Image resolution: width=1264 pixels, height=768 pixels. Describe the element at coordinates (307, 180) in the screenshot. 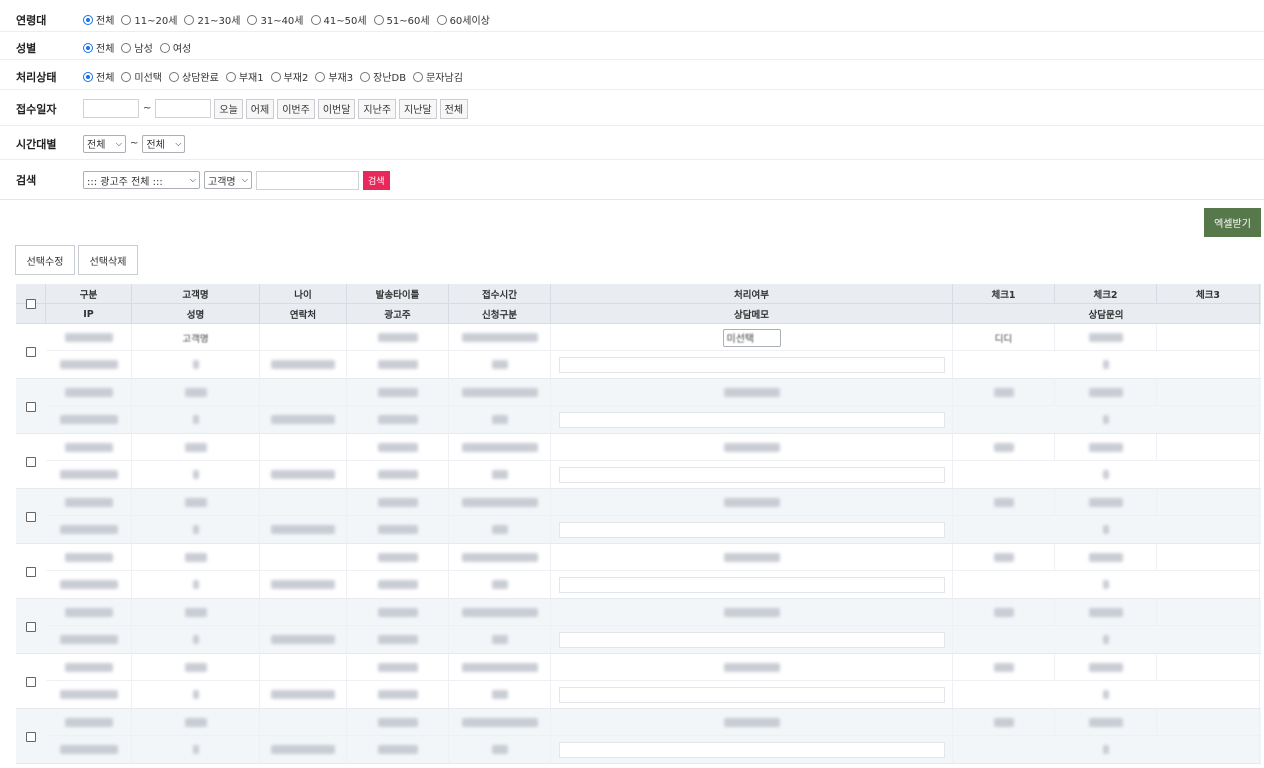

I see `search-input` at that location.